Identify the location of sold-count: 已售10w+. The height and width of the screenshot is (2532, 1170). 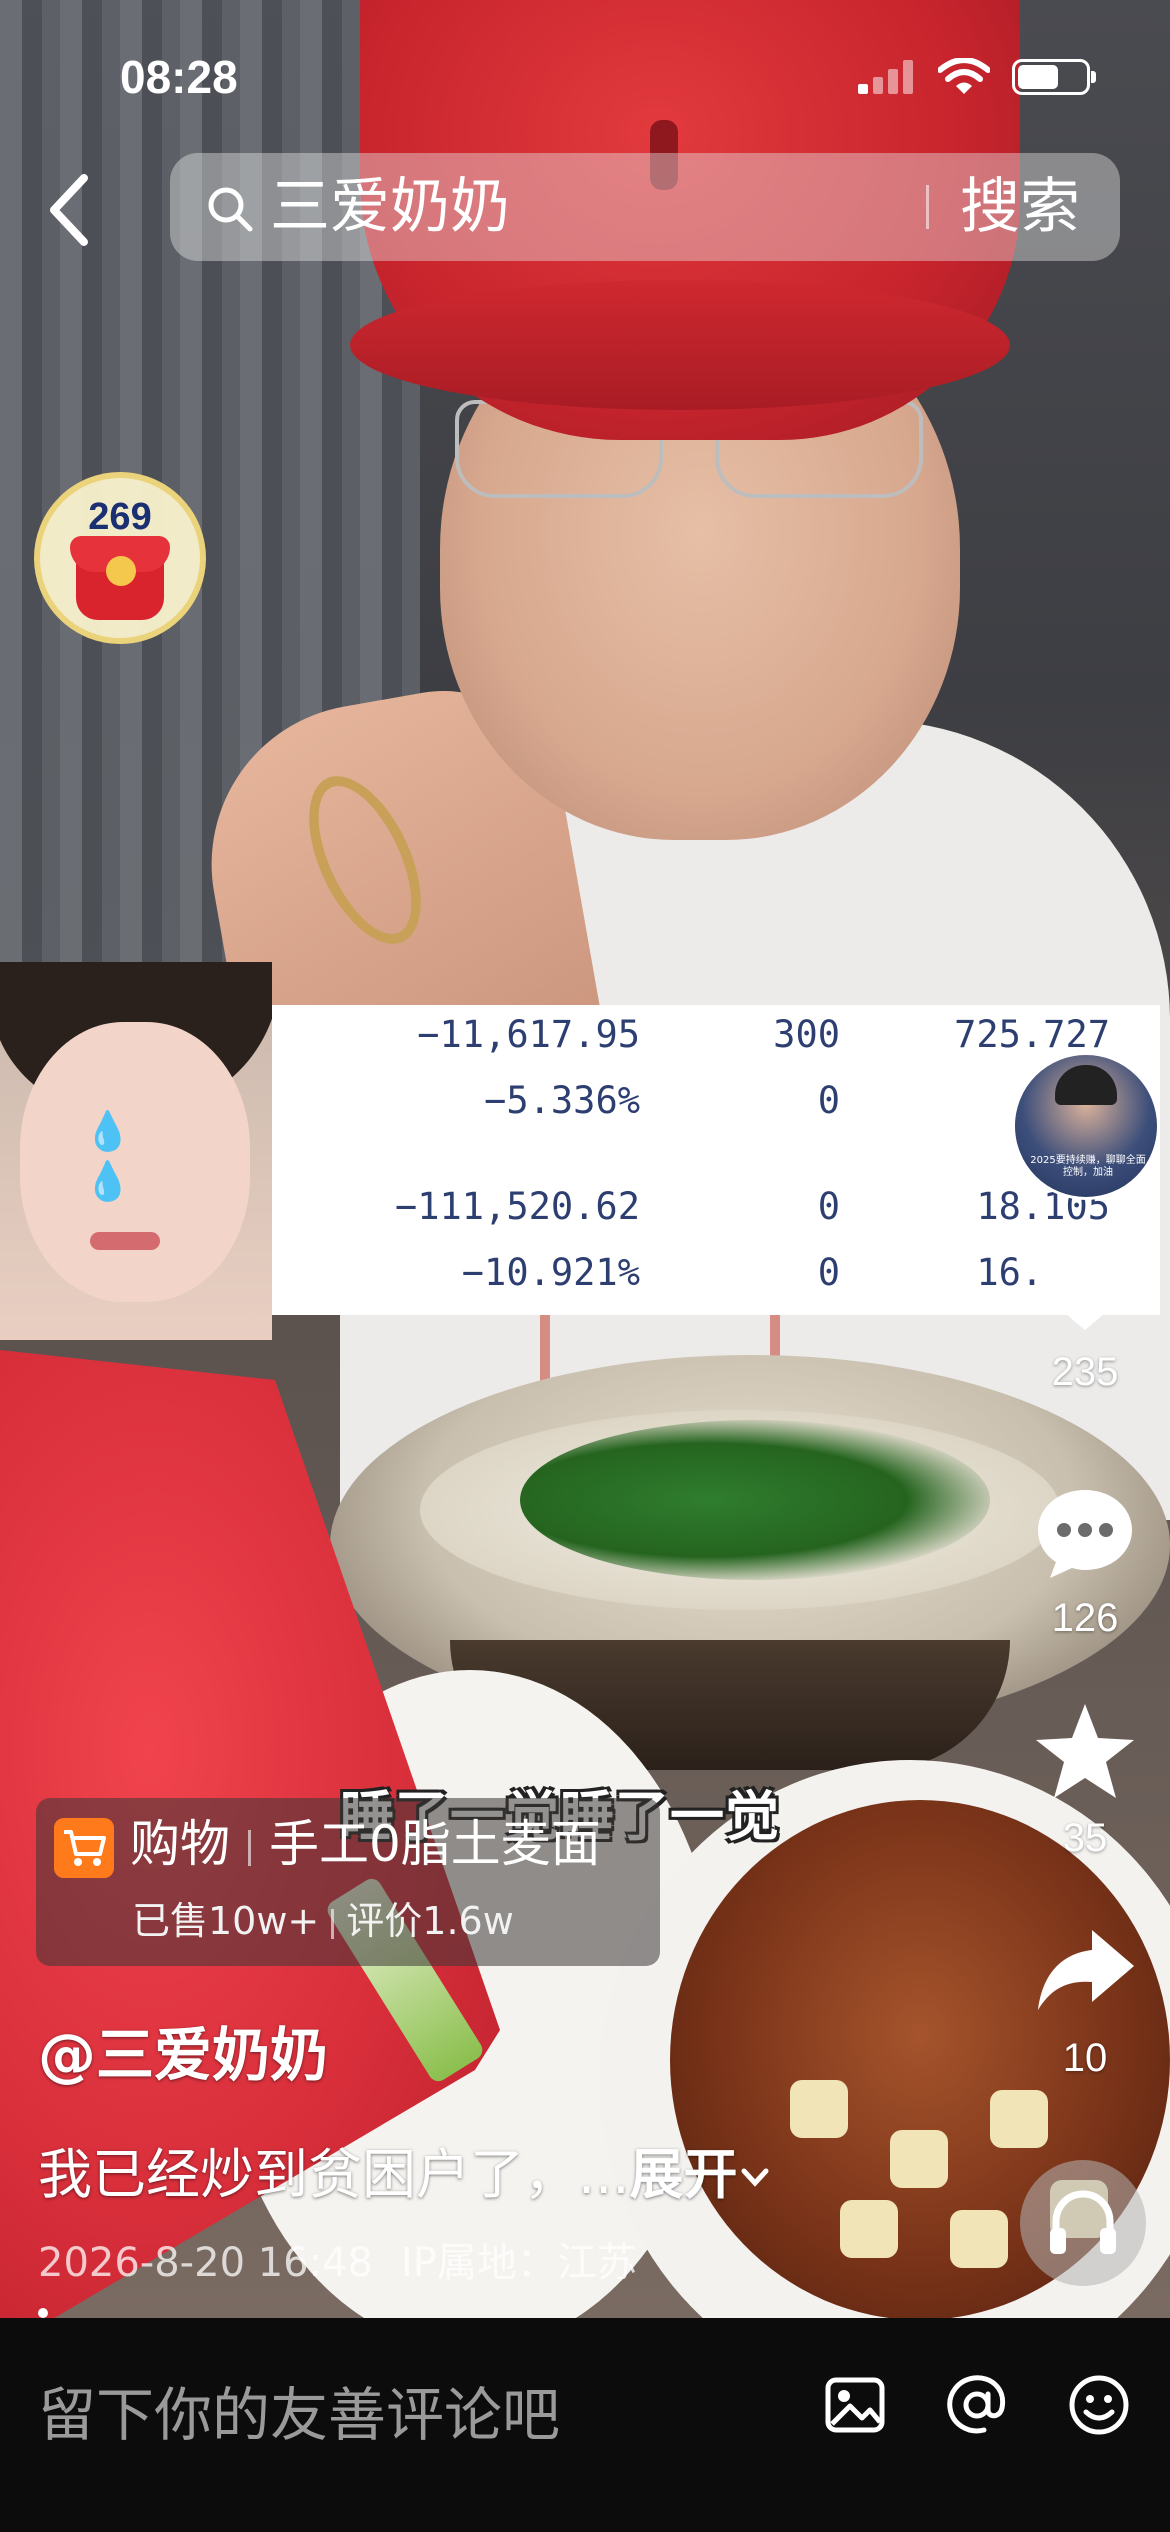
(226, 1921).